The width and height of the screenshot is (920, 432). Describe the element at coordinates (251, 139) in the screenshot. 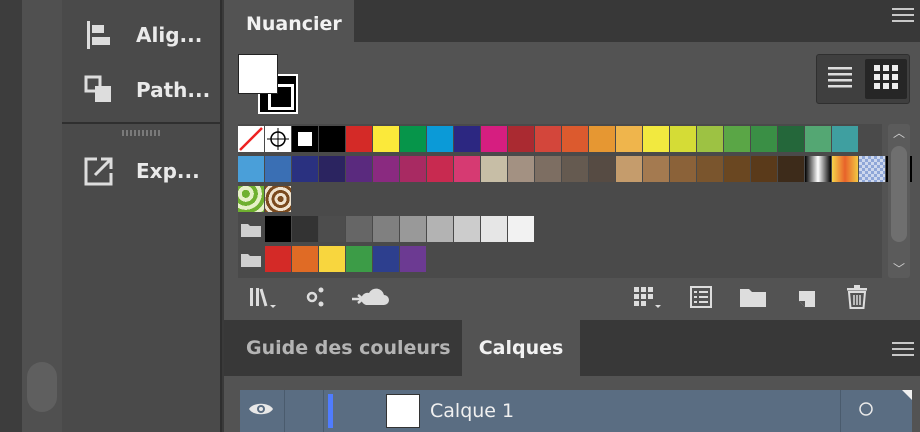

I see `none-swatch` at that location.